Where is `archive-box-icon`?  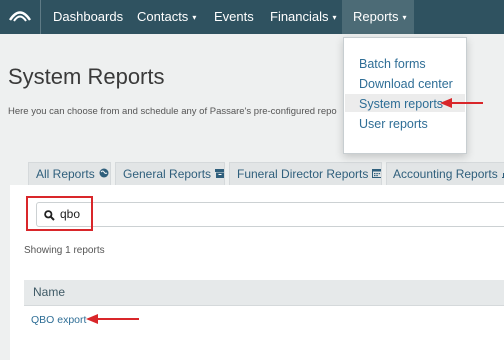 archive-box-icon is located at coordinates (219, 174).